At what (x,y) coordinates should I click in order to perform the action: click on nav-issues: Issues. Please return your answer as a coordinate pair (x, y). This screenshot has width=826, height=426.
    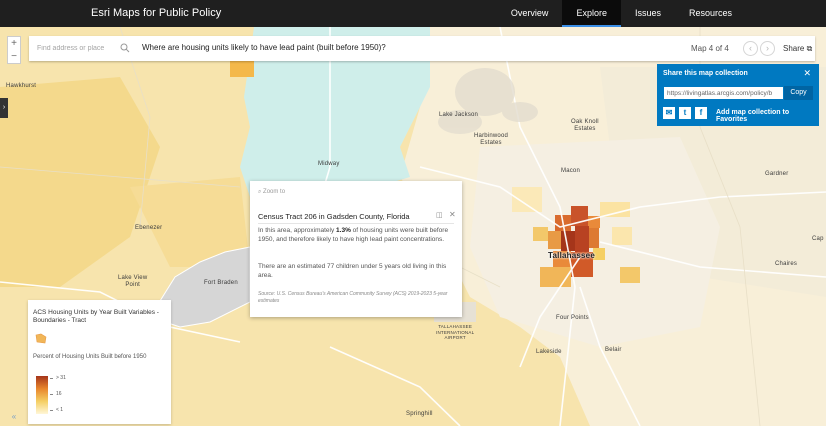
    Looking at the image, I should click on (648, 13).